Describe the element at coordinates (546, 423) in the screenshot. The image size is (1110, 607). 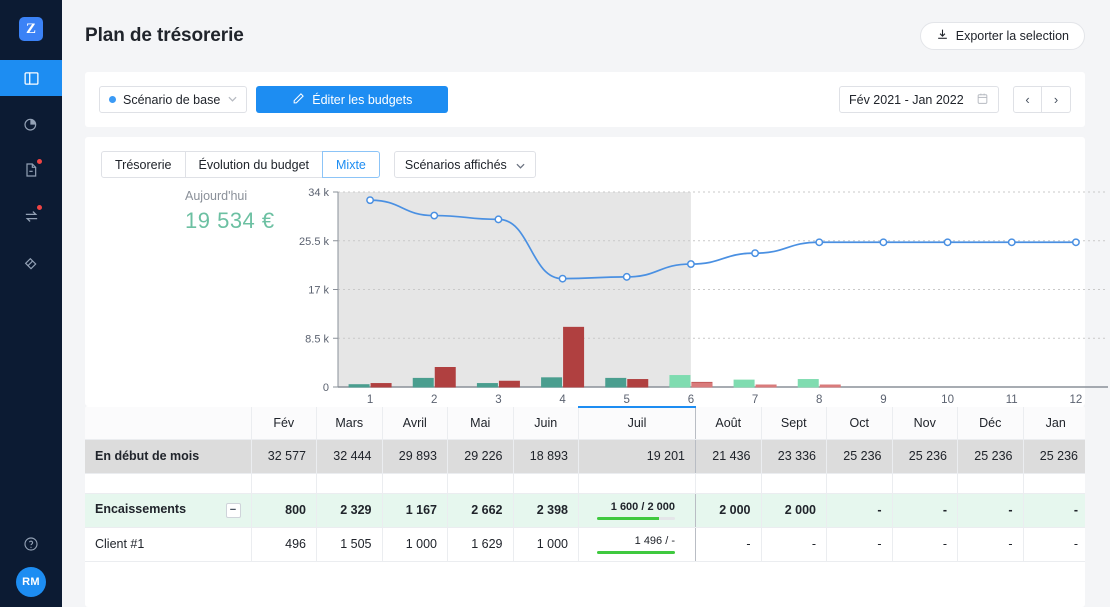
I see `column-header-juin: Juin` at that location.